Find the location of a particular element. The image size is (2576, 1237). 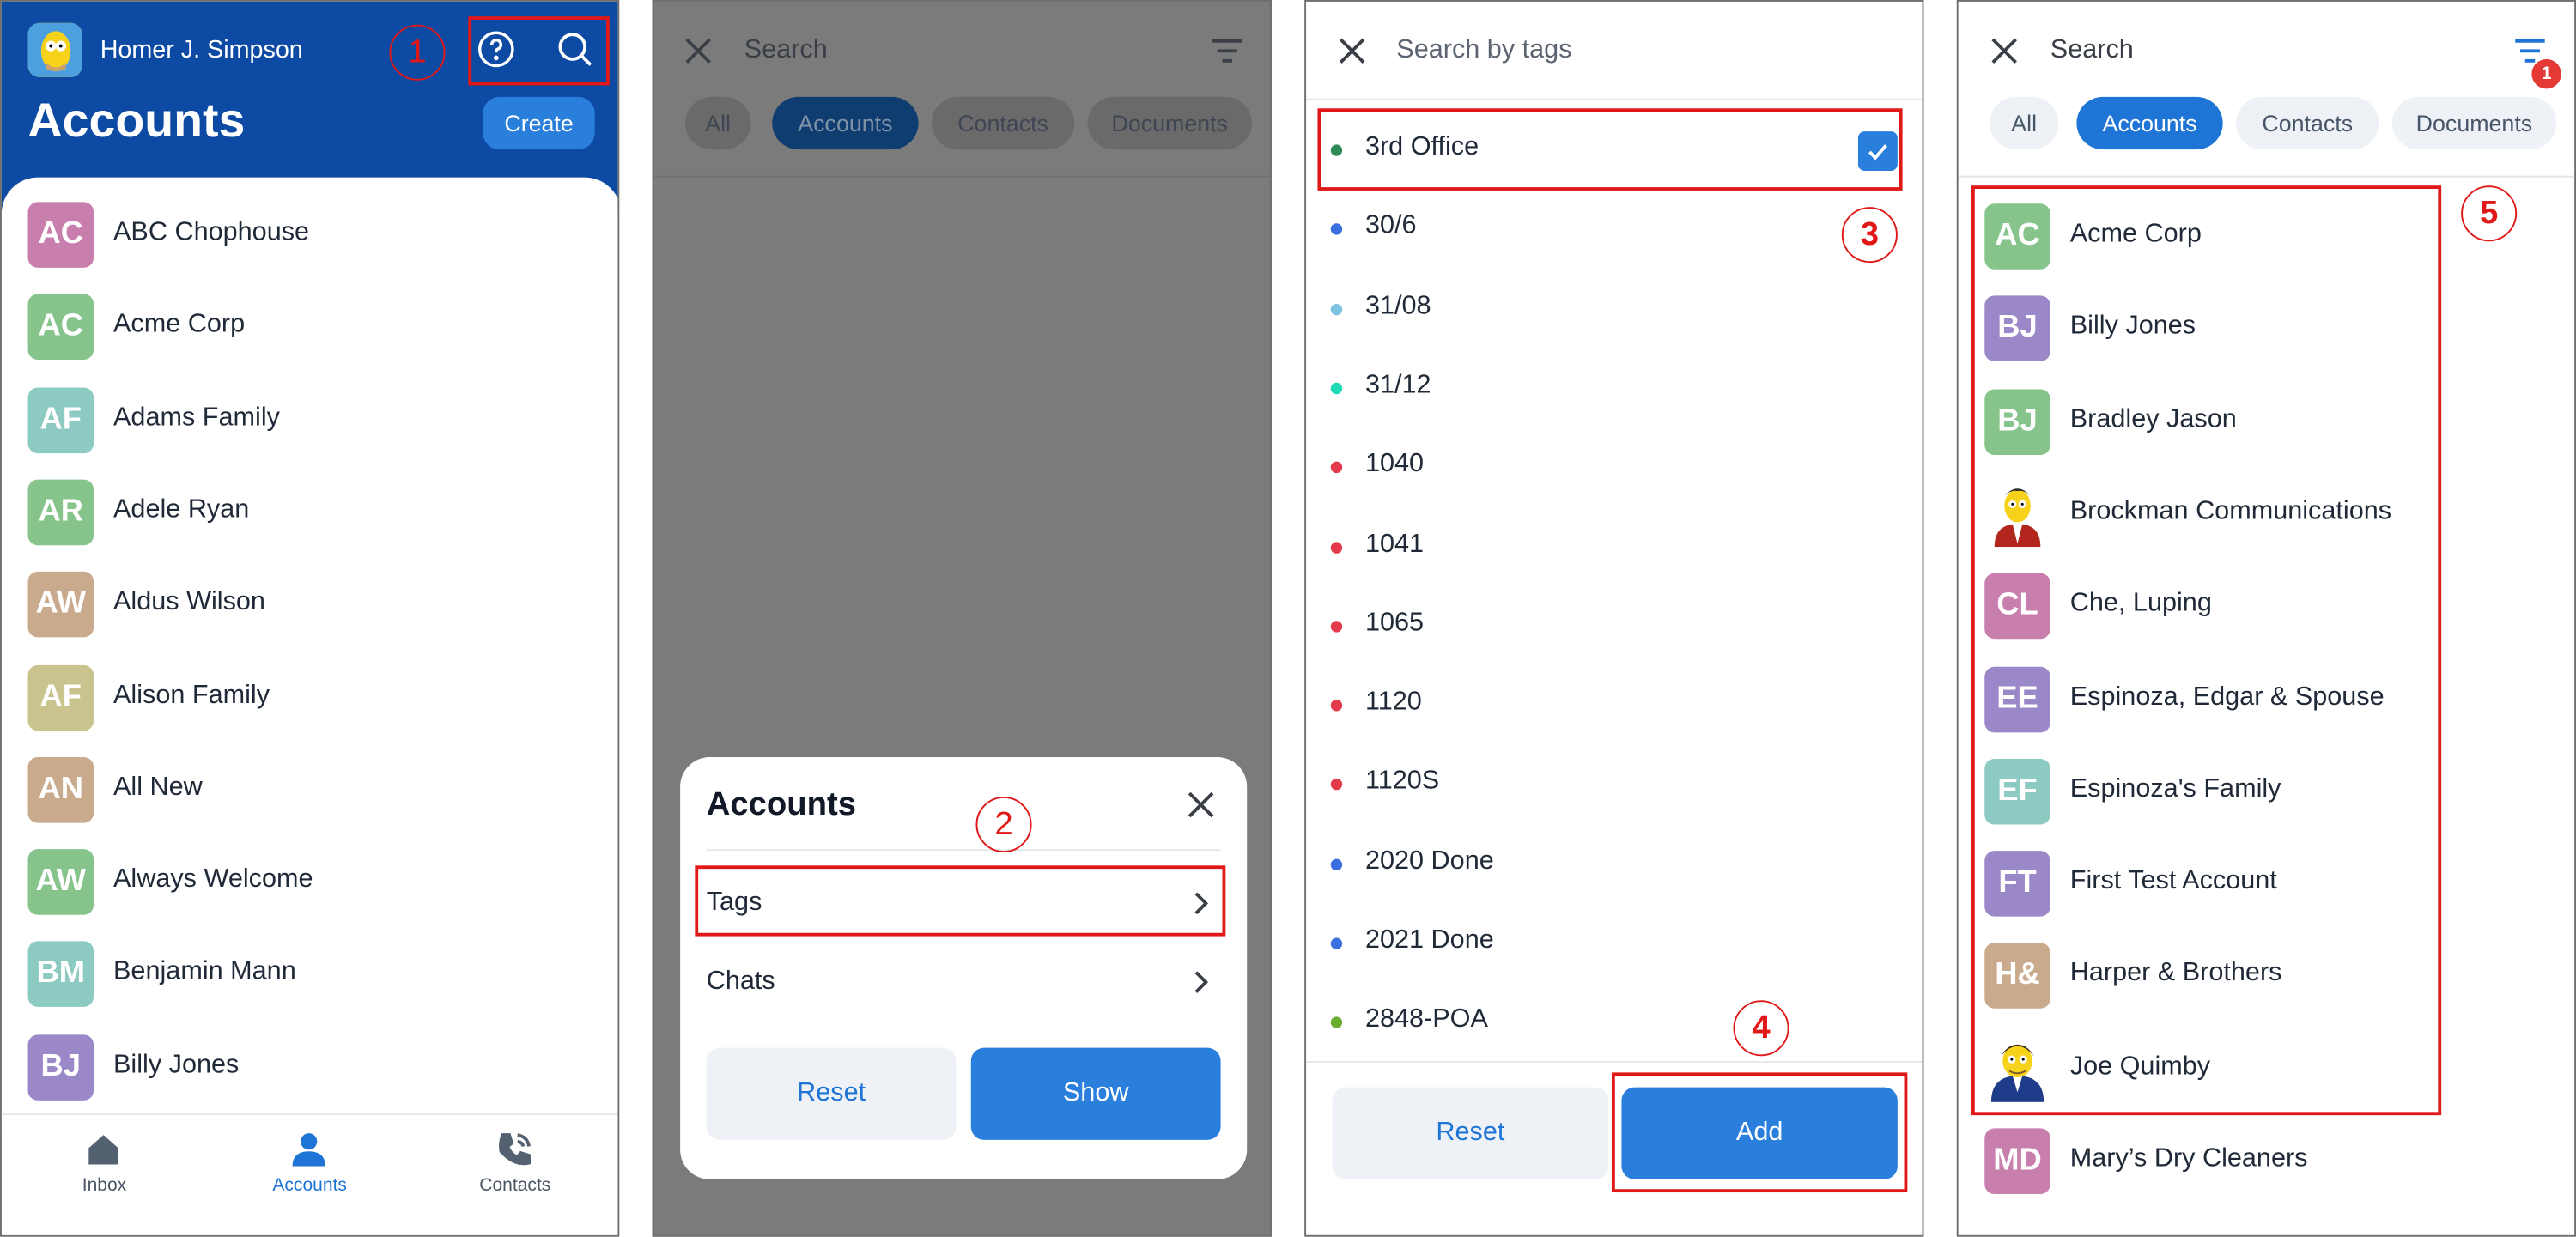

tab-accounts: Accounts is located at coordinates (310, 1175).